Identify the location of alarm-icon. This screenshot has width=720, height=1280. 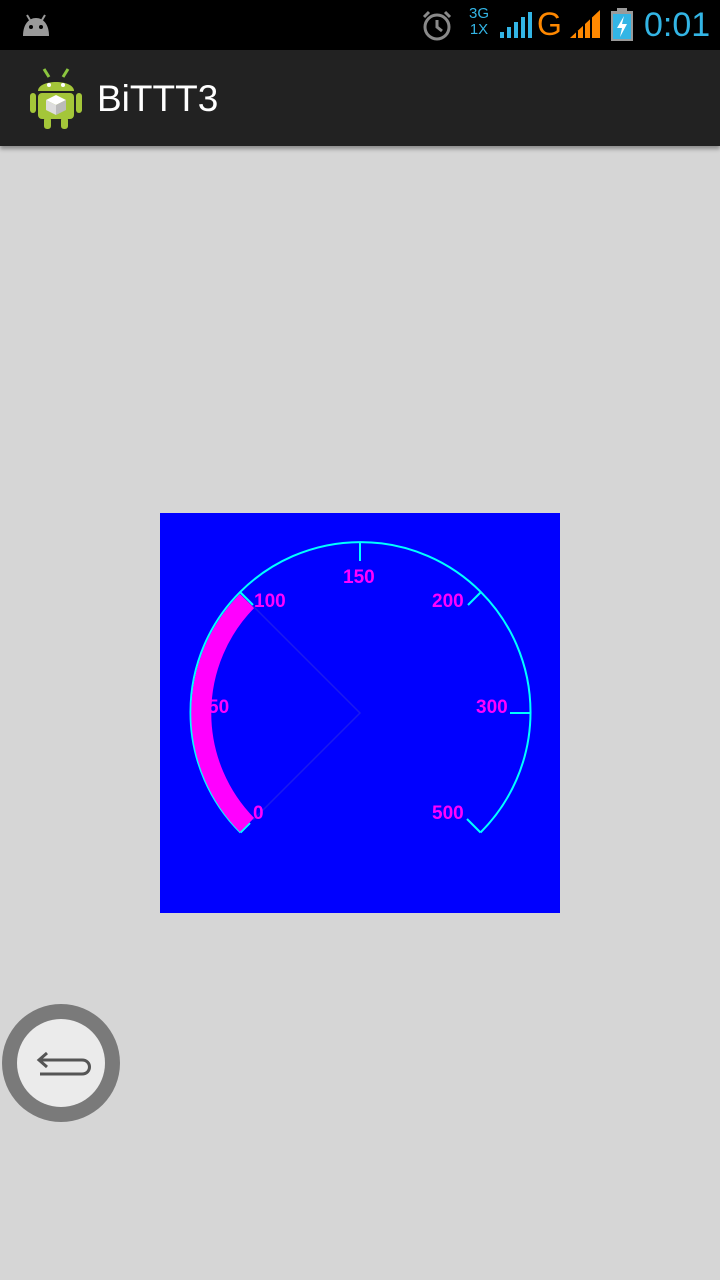
(437, 28).